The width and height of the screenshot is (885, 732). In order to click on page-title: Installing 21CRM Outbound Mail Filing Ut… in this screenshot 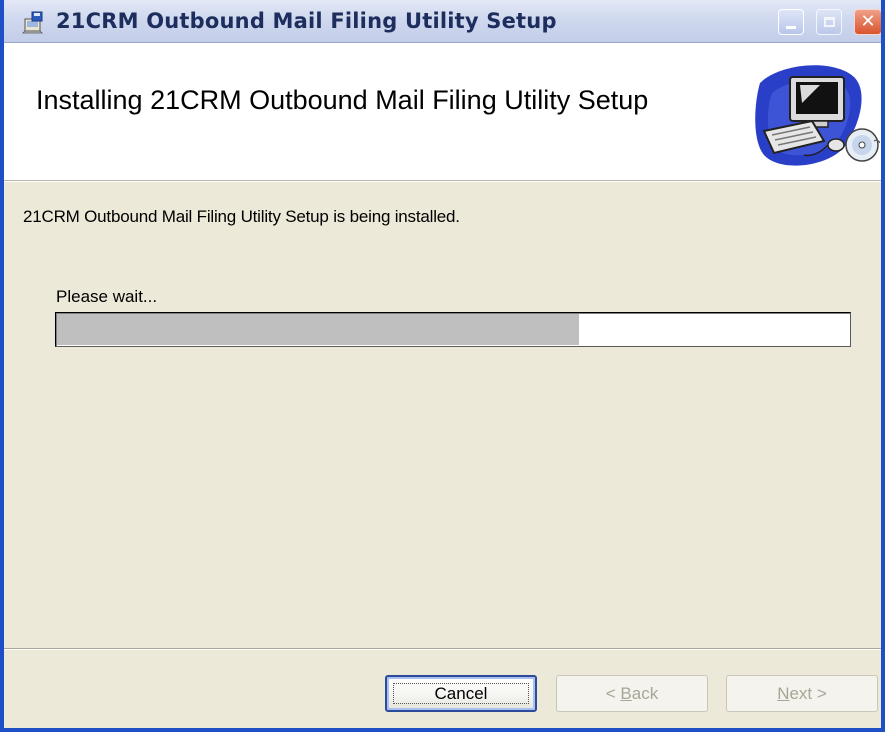, I will do `click(342, 100)`.